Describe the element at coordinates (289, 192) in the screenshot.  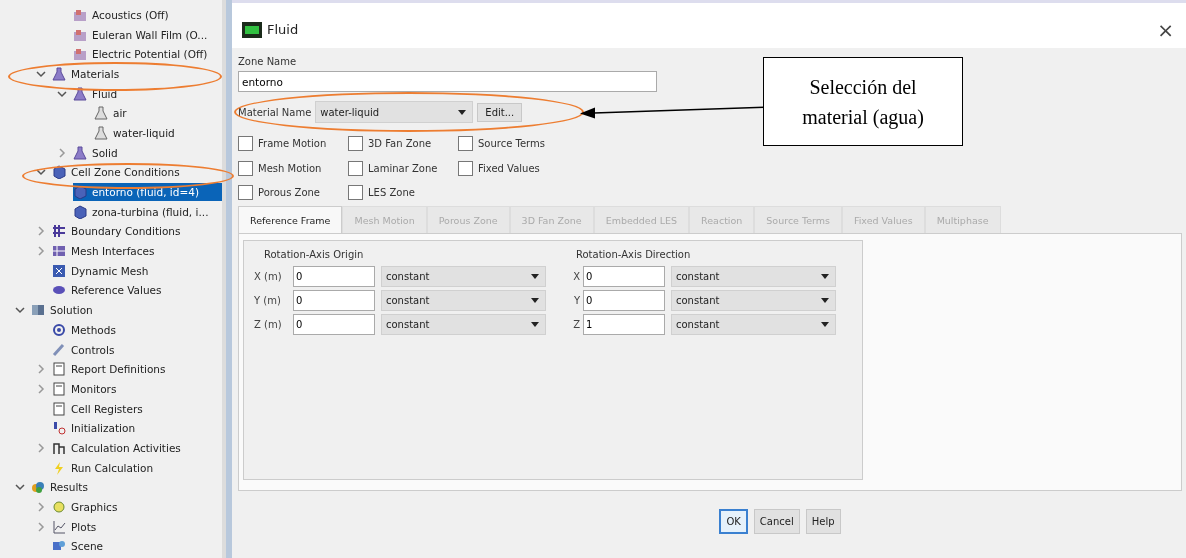
I see `checkbox-label: Porous Zone` at that location.